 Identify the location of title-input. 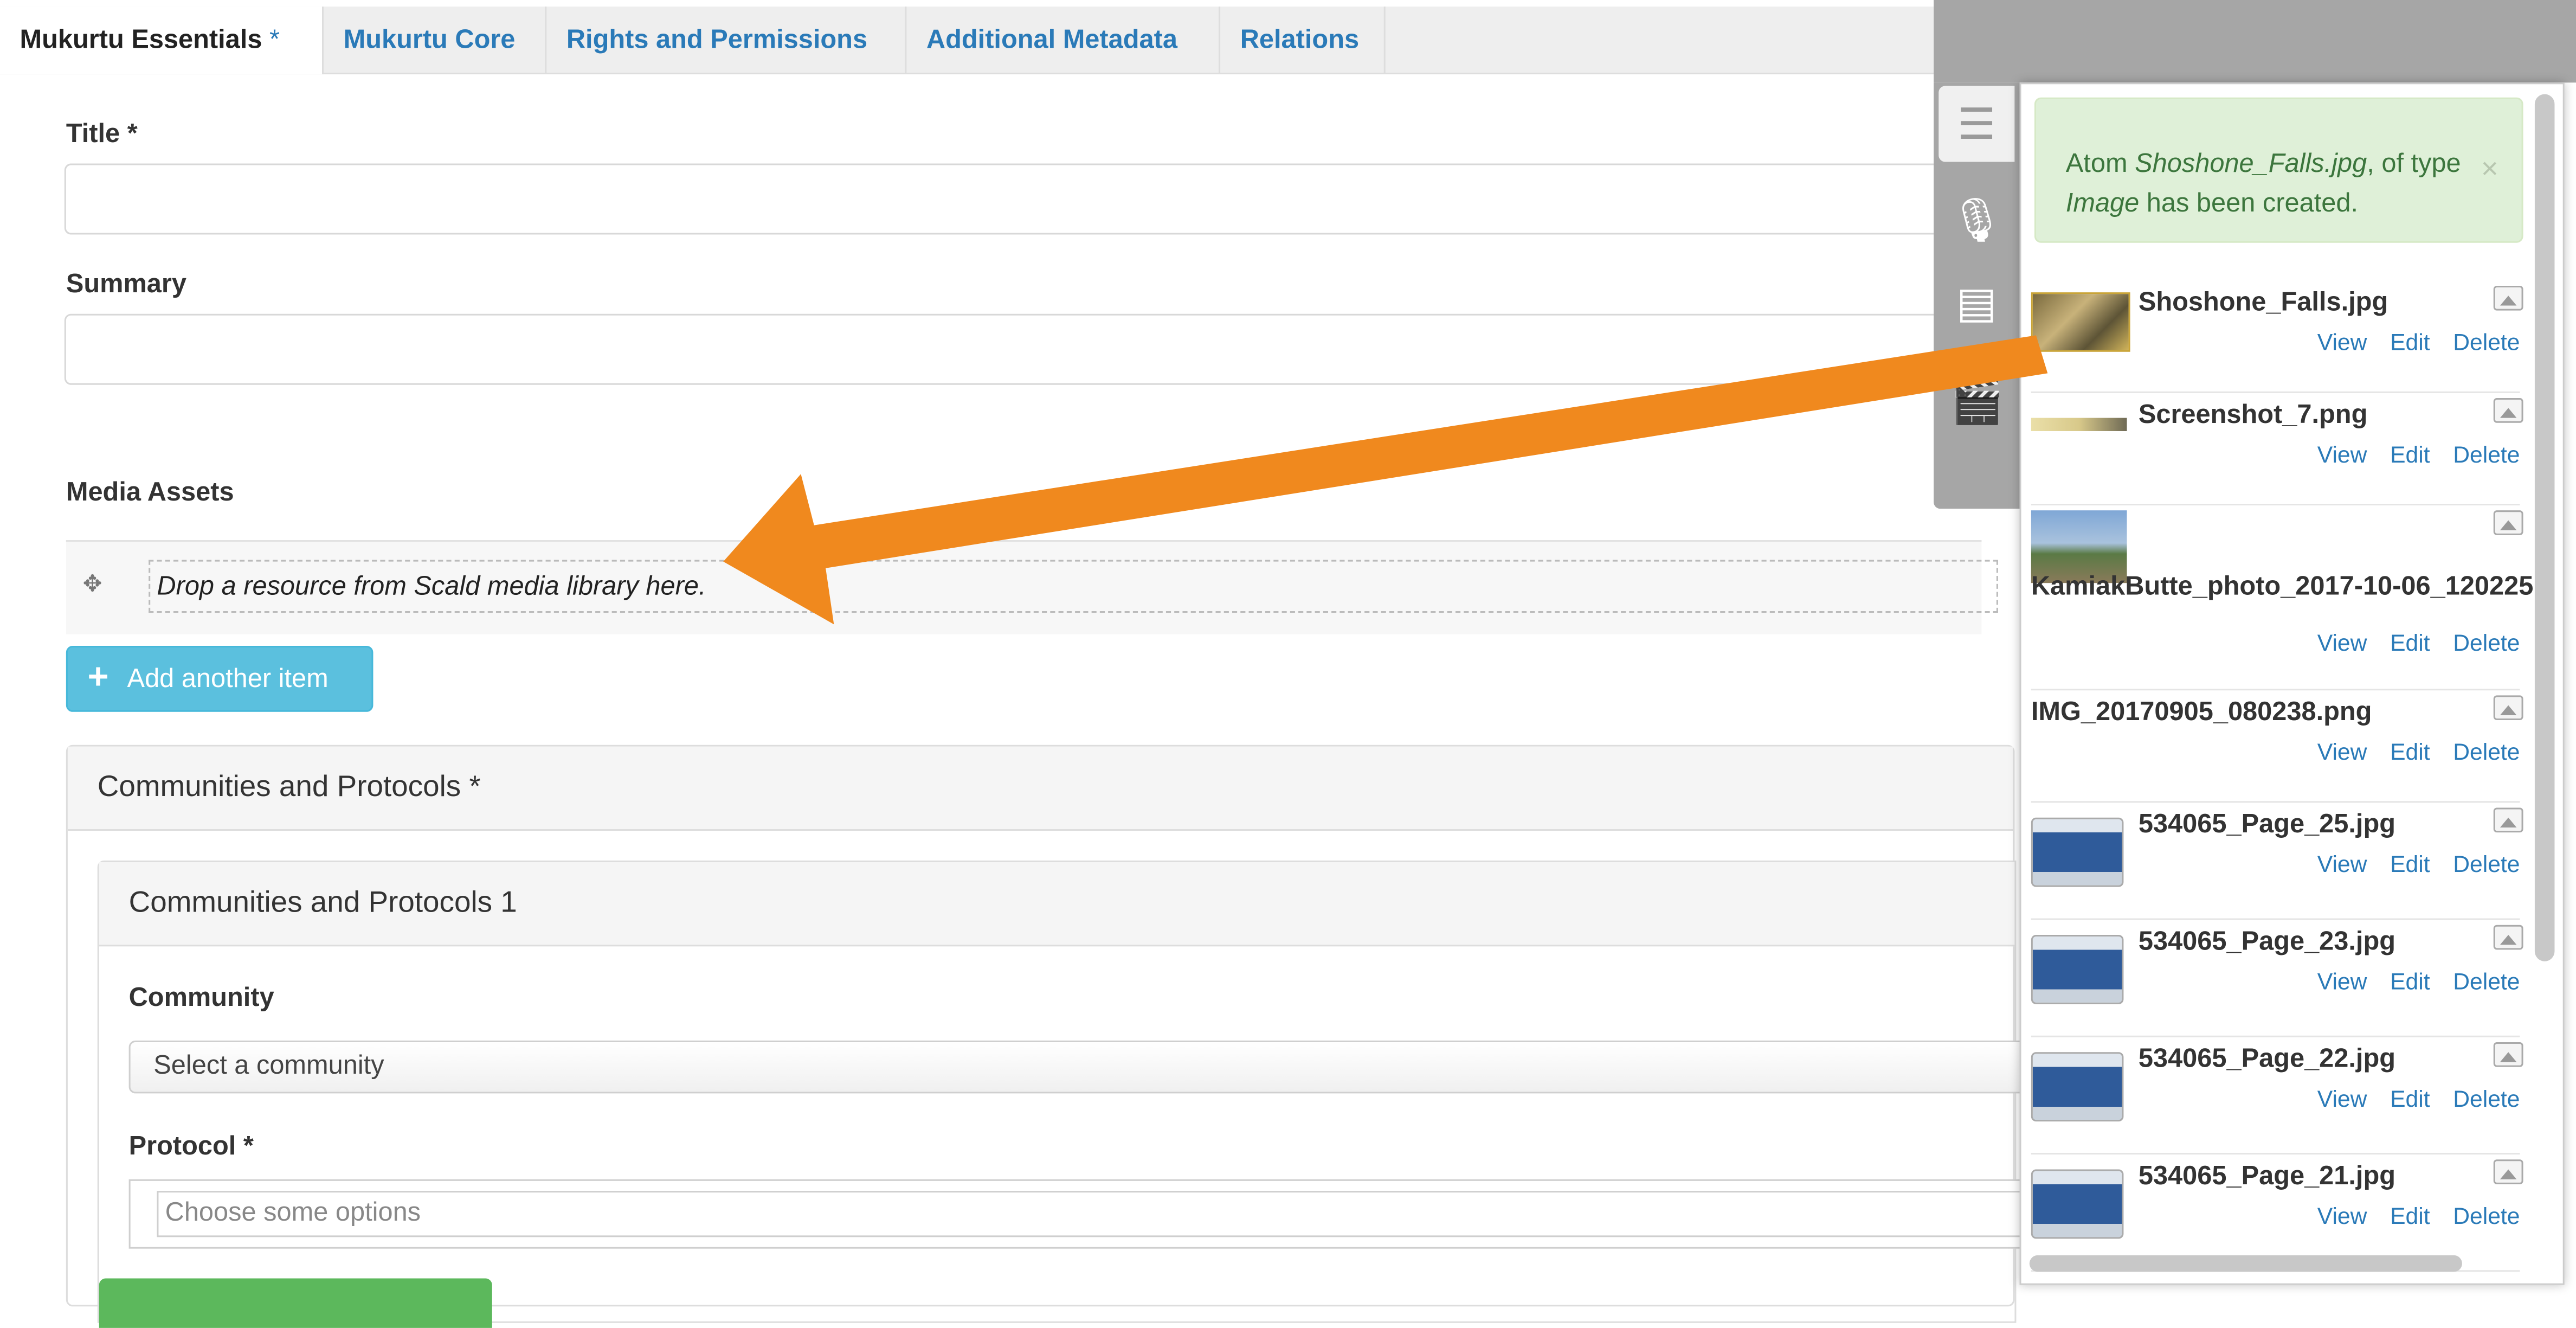
(1030, 199).